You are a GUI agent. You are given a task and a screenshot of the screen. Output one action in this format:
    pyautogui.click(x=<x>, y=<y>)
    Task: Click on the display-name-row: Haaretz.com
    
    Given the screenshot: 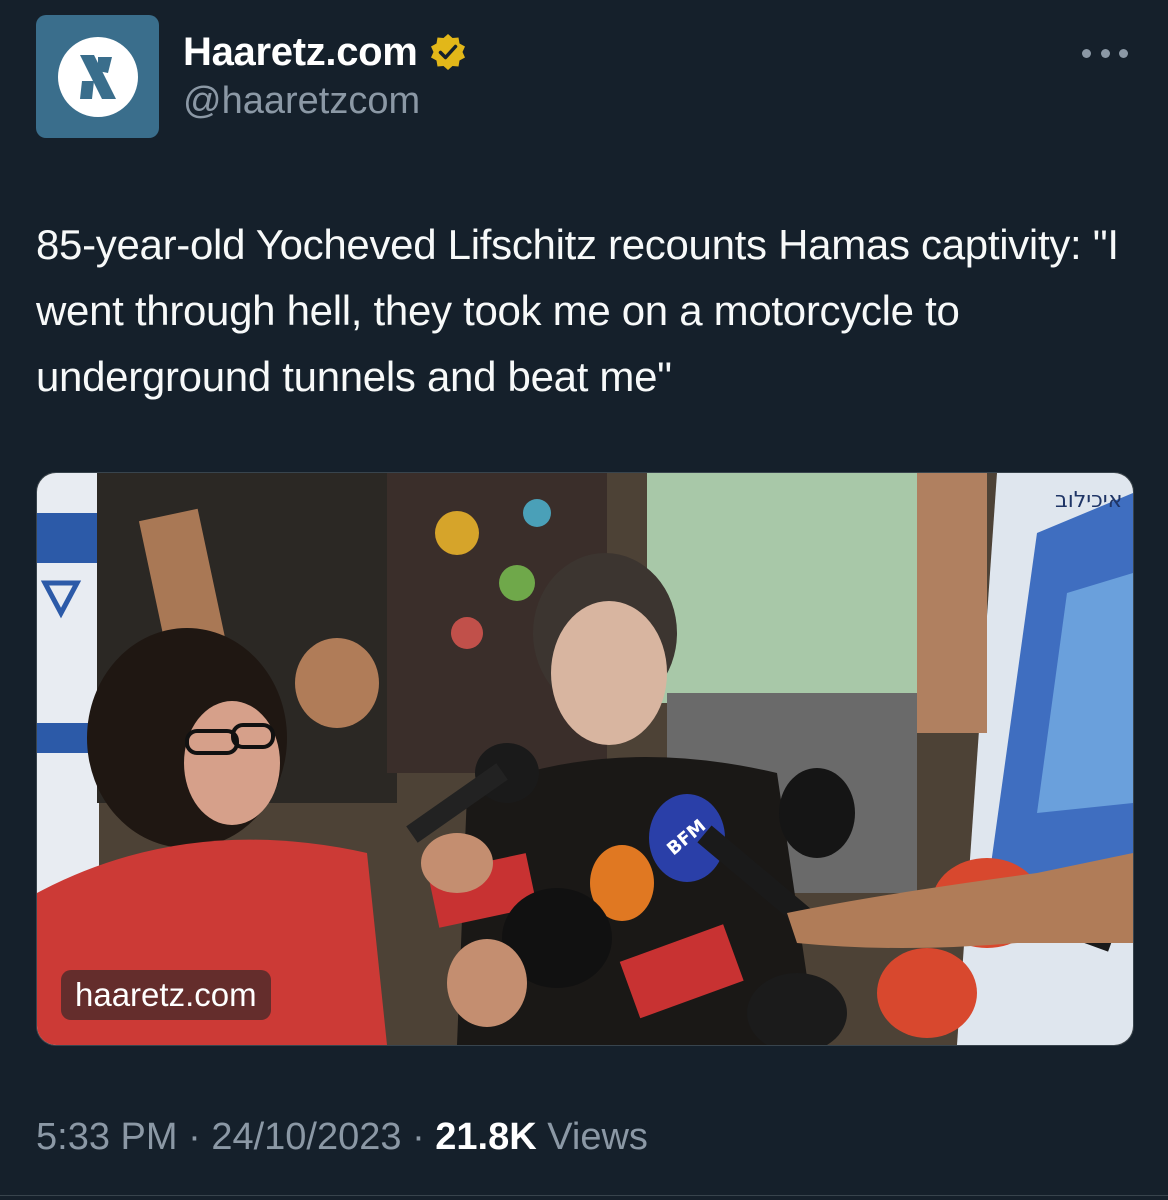 What is the action you would take?
    pyautogui.click(x=325, y=52)
    